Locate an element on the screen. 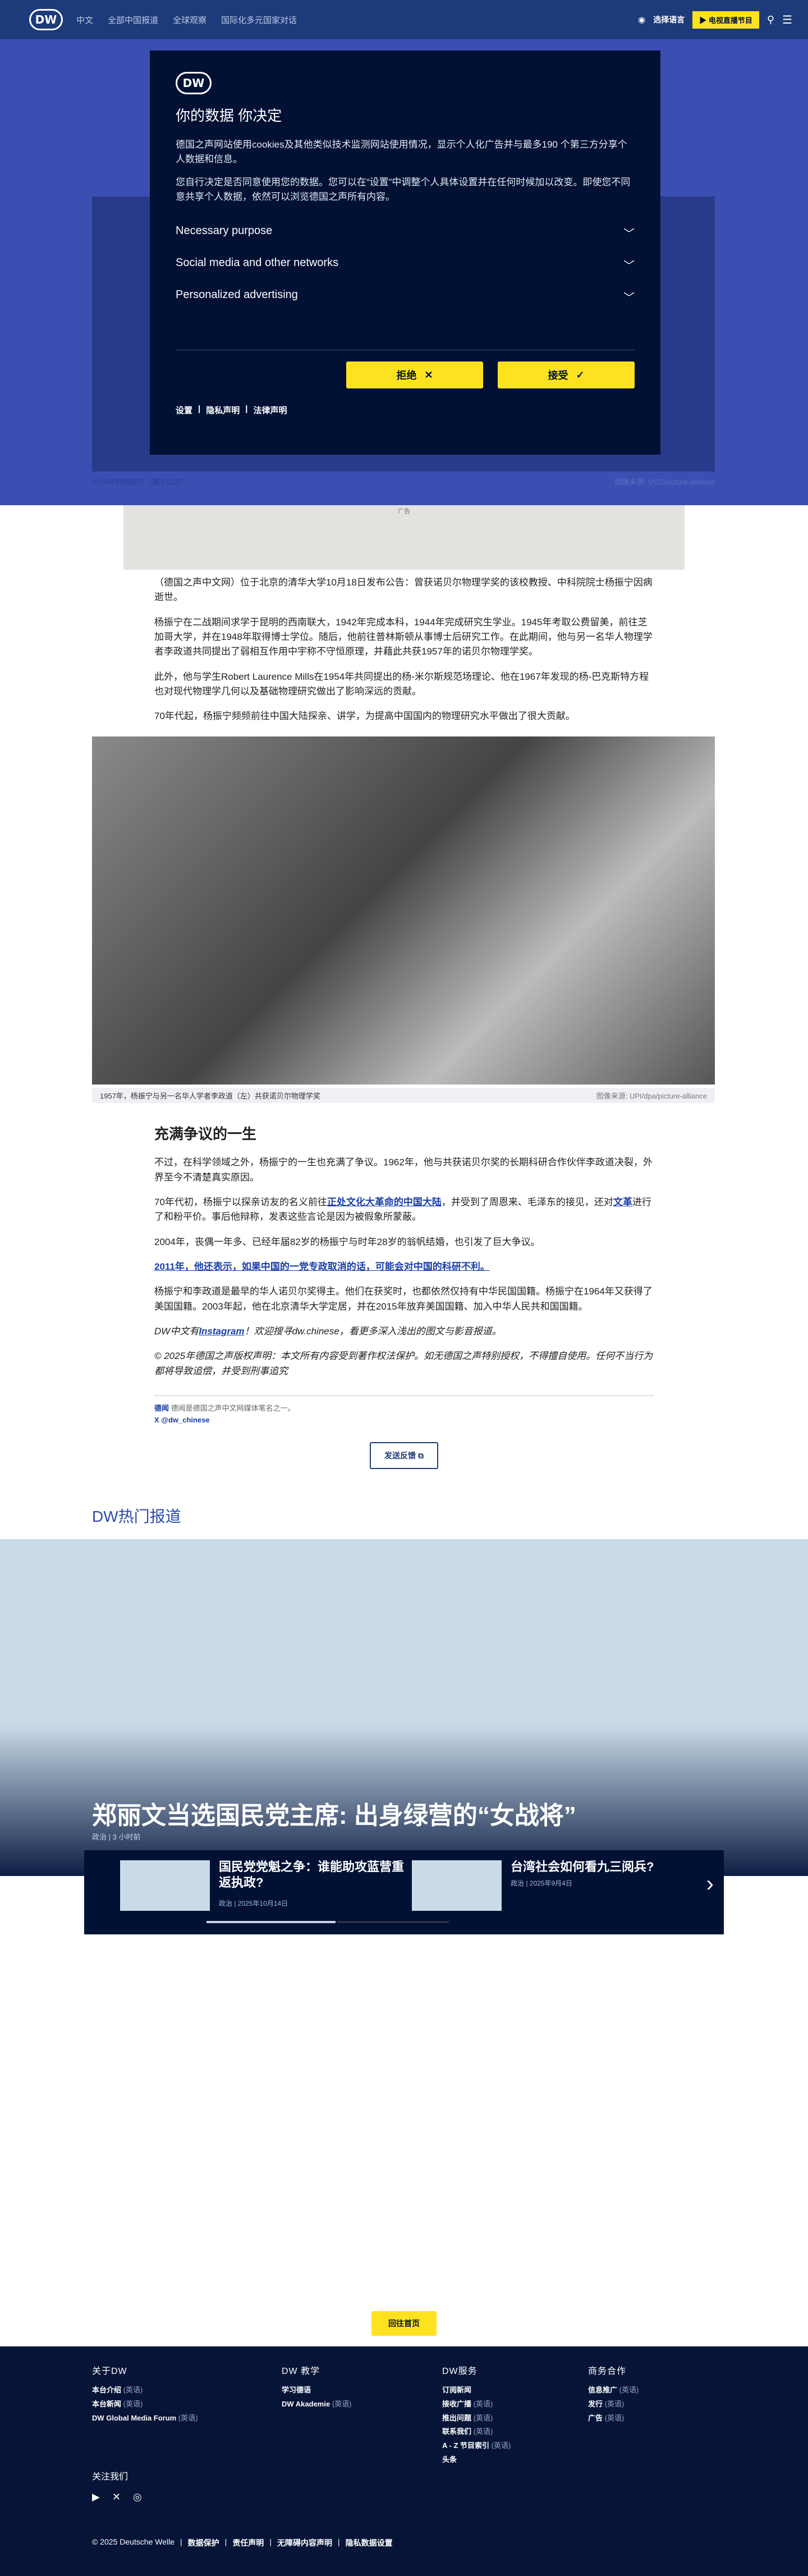 The width and height of the screenshot is (808, 2576). carousel-progress-track is located at coordinates (393, 1922).